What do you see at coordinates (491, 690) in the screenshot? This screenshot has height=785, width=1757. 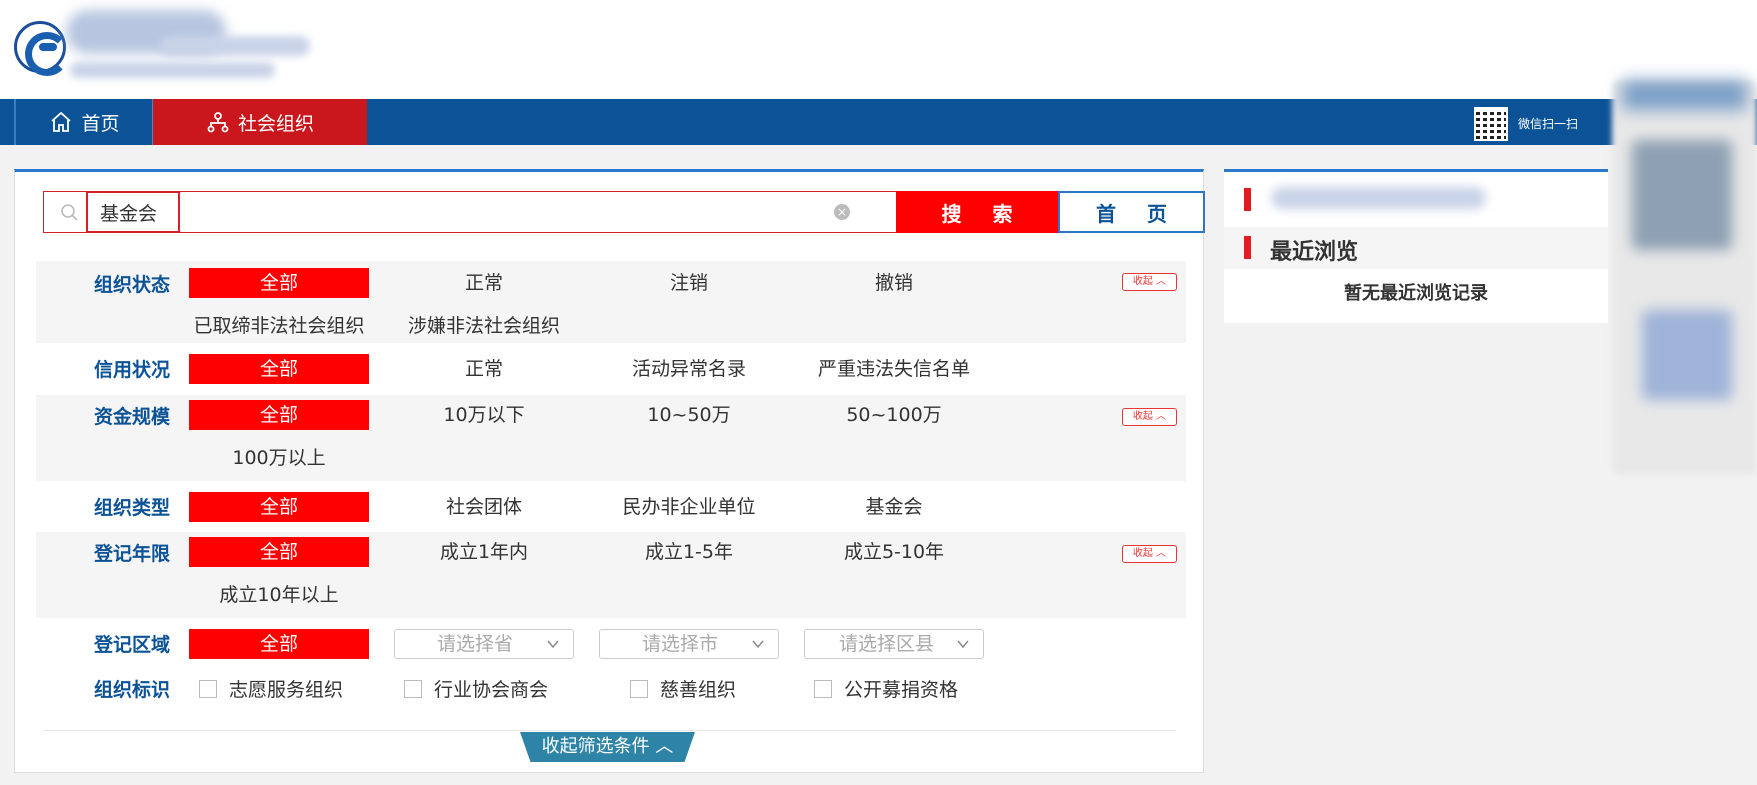 I see `mark-label: 行业协会商会` at bounding box center [491, 690].